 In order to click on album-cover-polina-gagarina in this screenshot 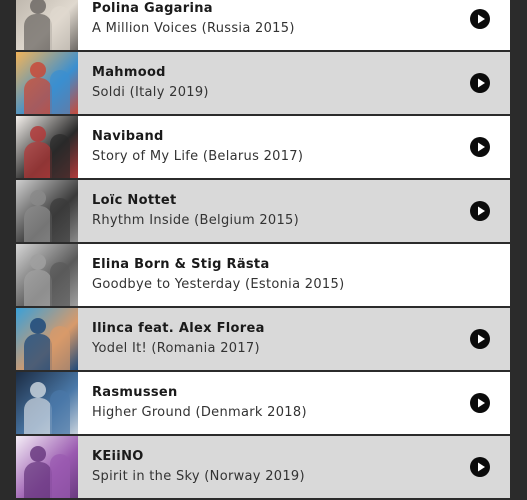, I will do `click(47, 25)`.